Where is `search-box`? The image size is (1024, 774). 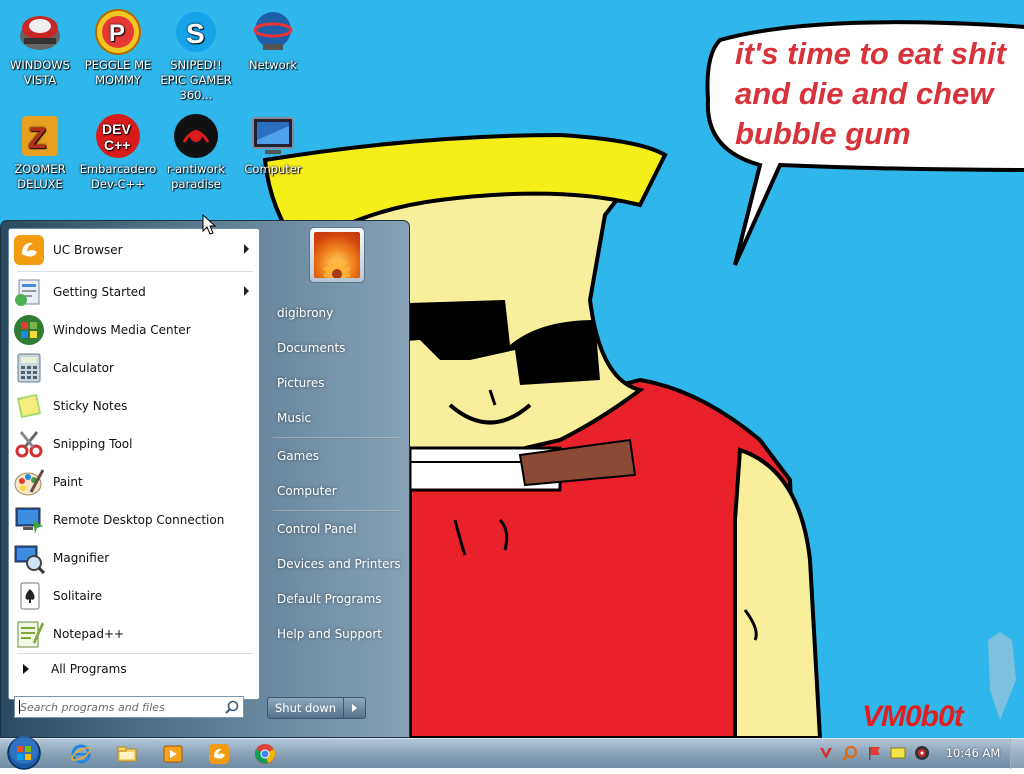 search-box is located at coordinates (129, 707).